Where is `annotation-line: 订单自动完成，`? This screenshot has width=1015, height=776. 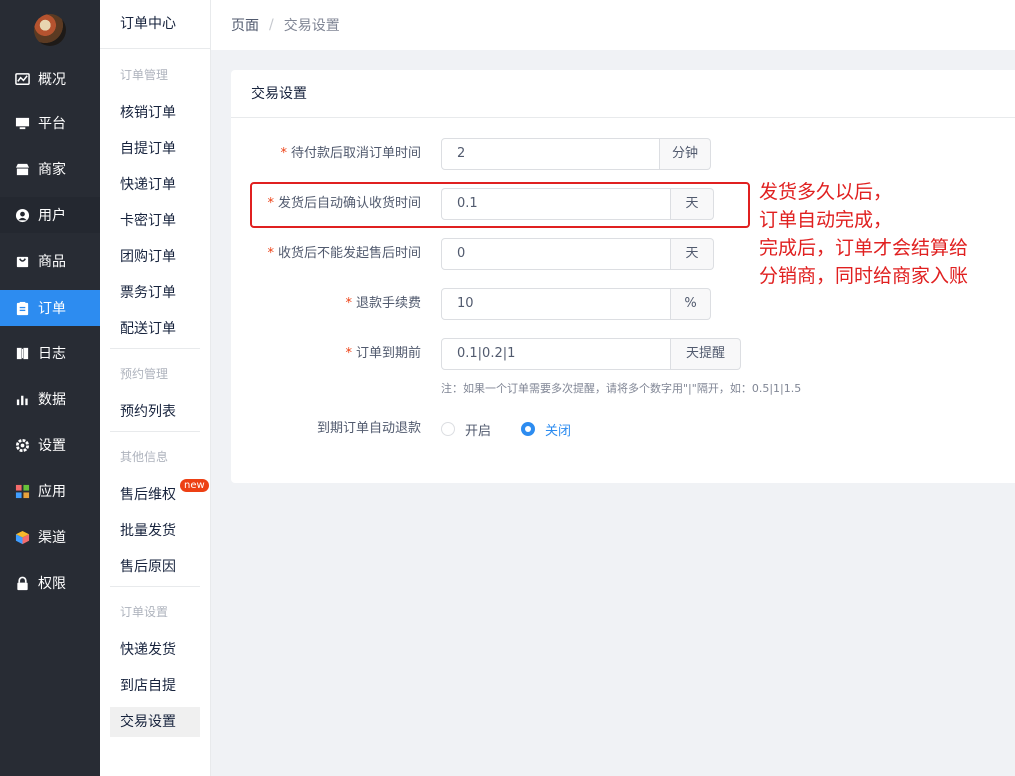
annotation-line: 订单自动完成， is located at coordinates (826, 220).